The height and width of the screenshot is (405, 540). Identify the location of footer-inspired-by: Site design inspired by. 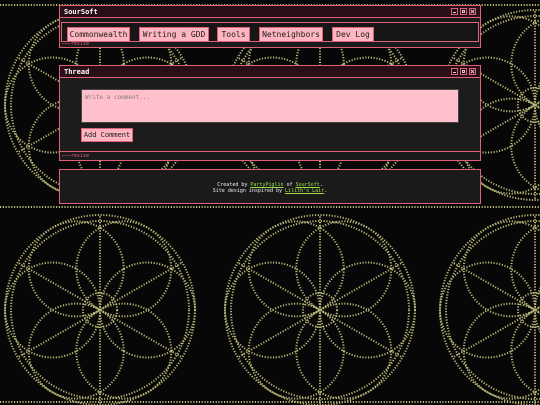
(247, 191).